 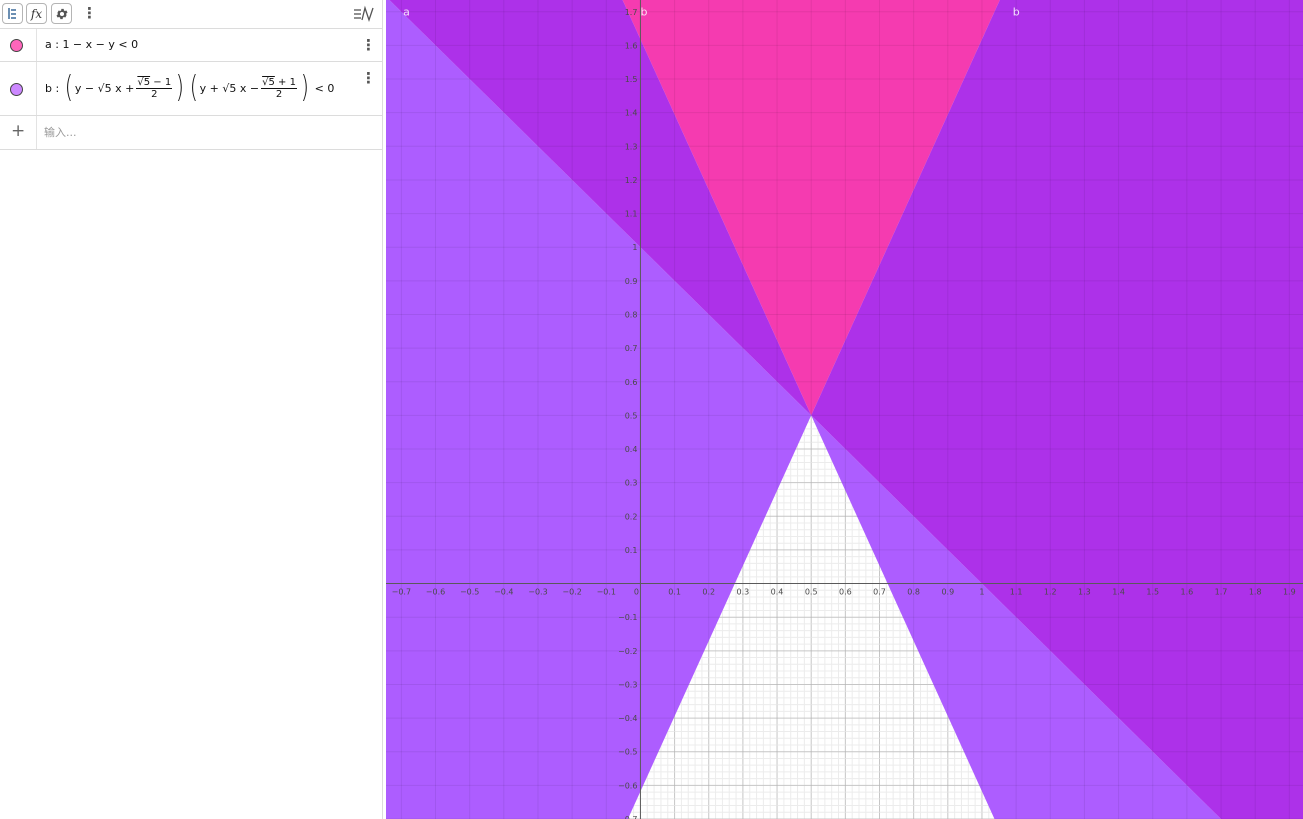 I want to click on y-tick-label: −0.4, so click(x=627, y=718).